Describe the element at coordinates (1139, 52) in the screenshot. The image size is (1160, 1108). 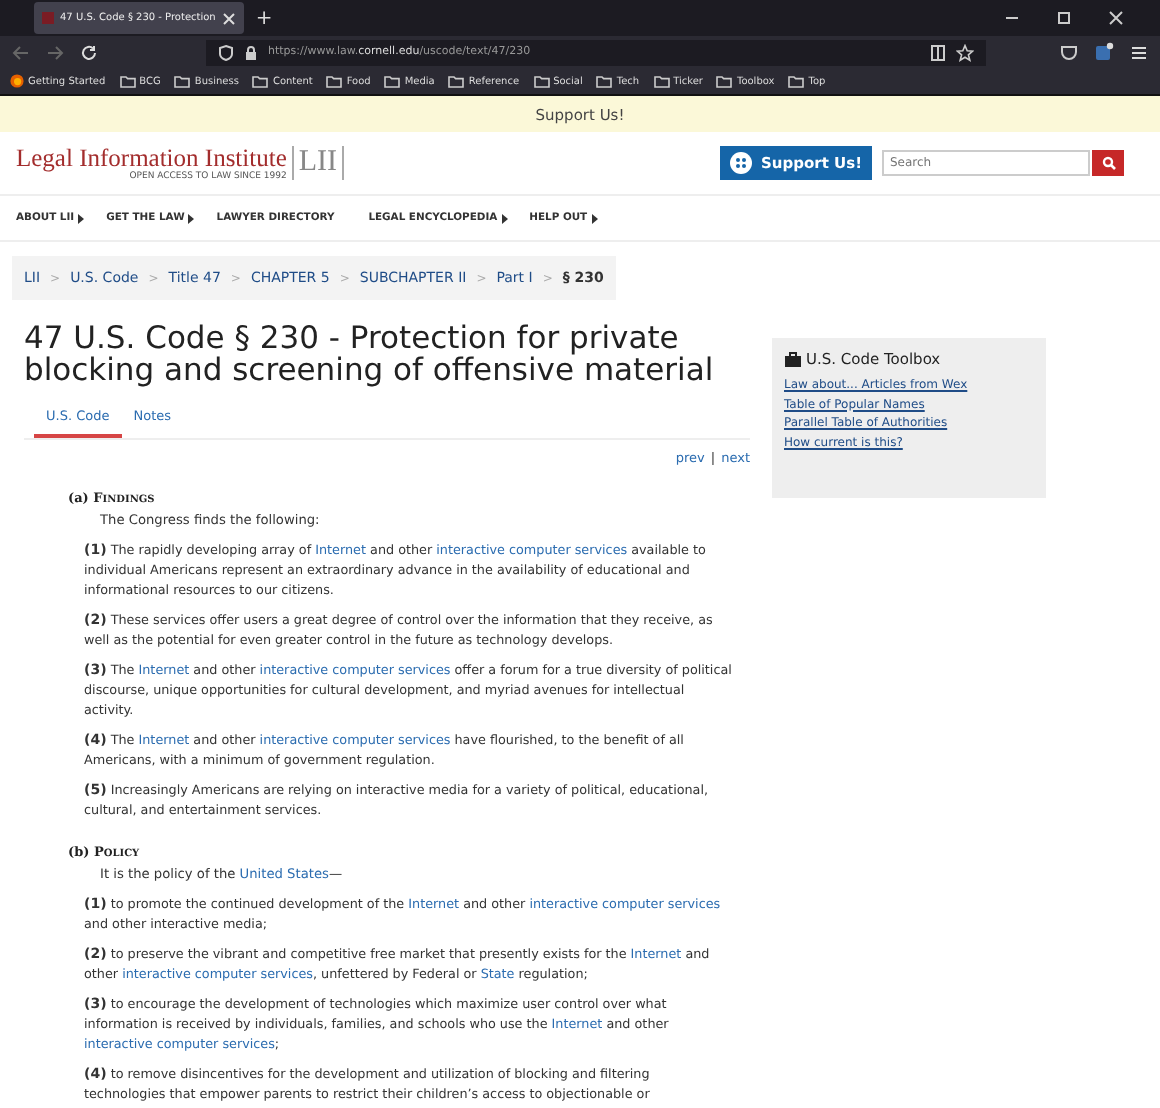
I see `menu-icon` at that location.